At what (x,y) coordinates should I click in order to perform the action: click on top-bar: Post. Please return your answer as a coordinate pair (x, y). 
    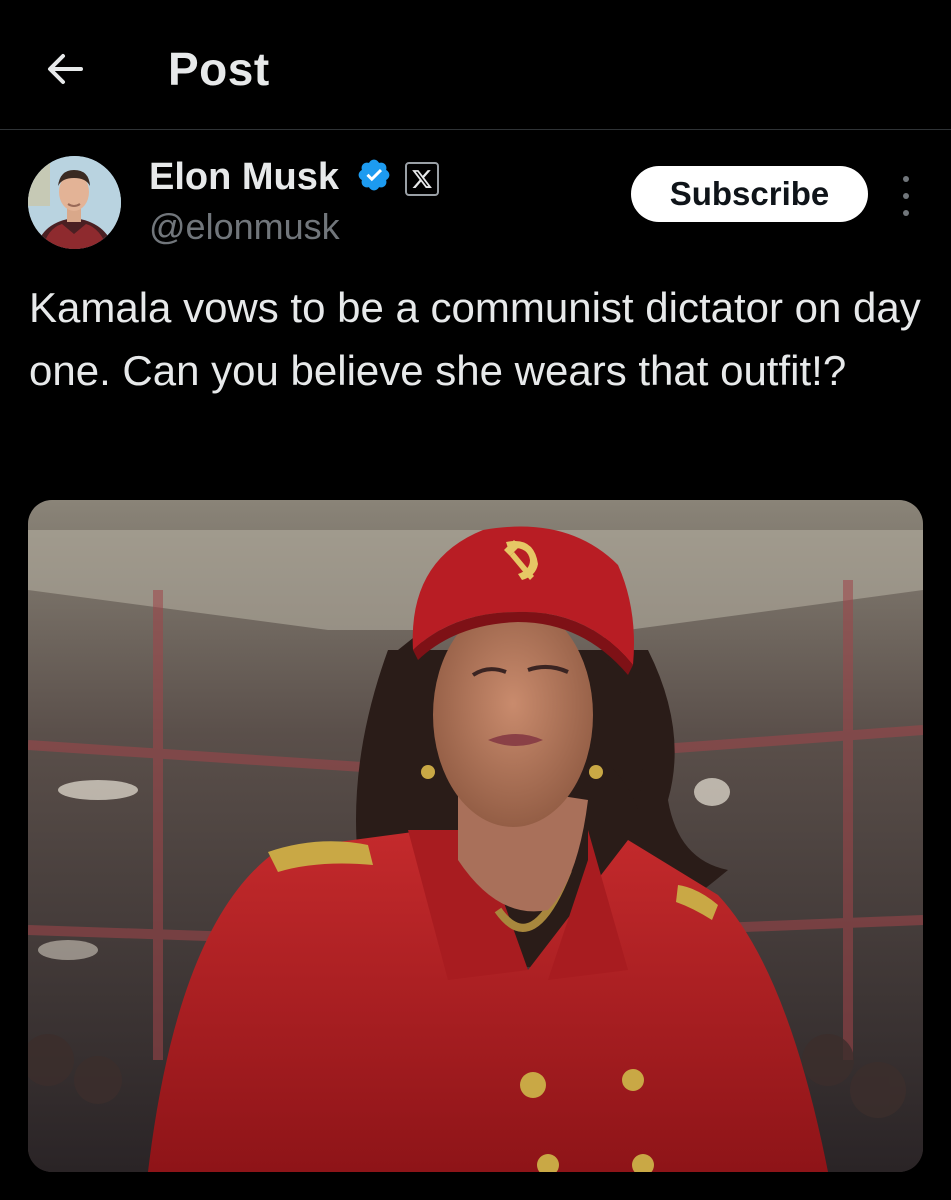
    Looking at the image, I should click on (475, 65).